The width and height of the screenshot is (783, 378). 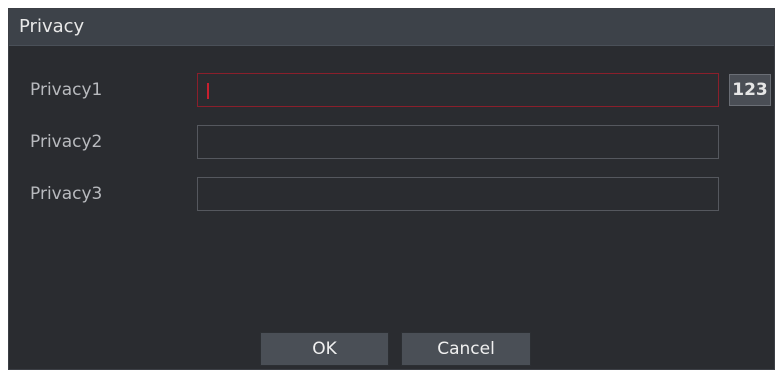 What do you see at coordinates (66, 142) in the screenshot?
I see `privacy2-label: Privacy2` at bounding box center [66, 142].